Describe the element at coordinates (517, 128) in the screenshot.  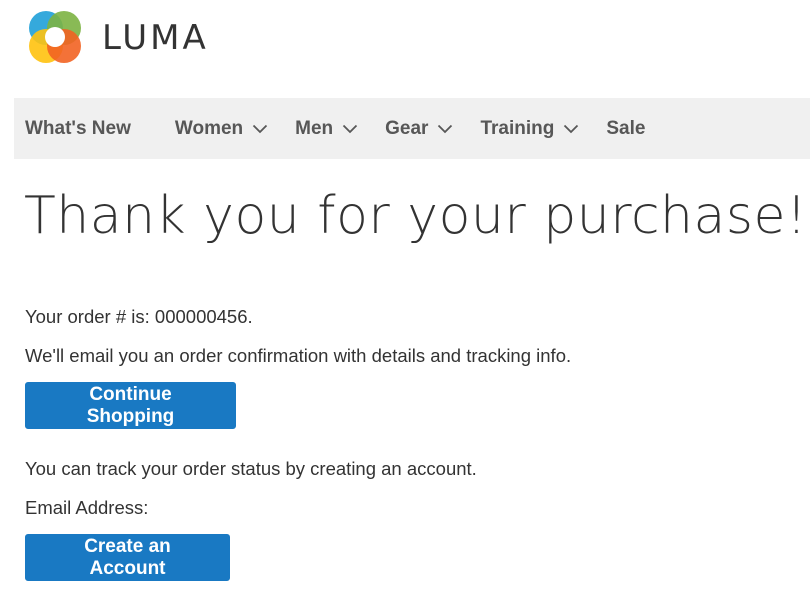
I see `nav-item-label: Training` at that location.